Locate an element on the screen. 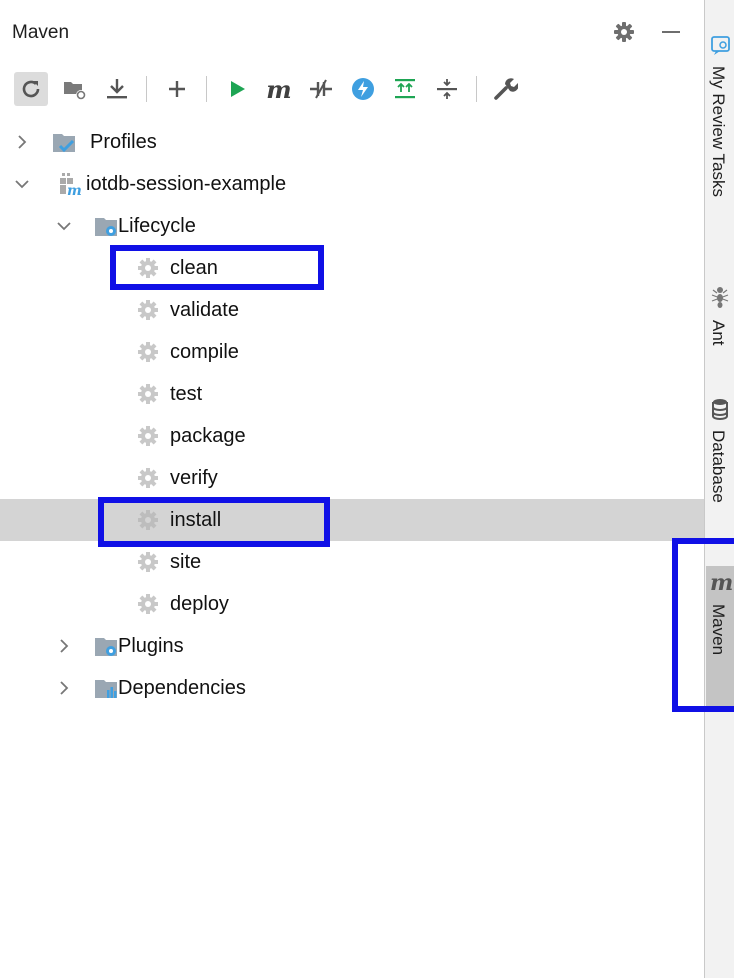  reload-icon is located at coordinates (31, 89).